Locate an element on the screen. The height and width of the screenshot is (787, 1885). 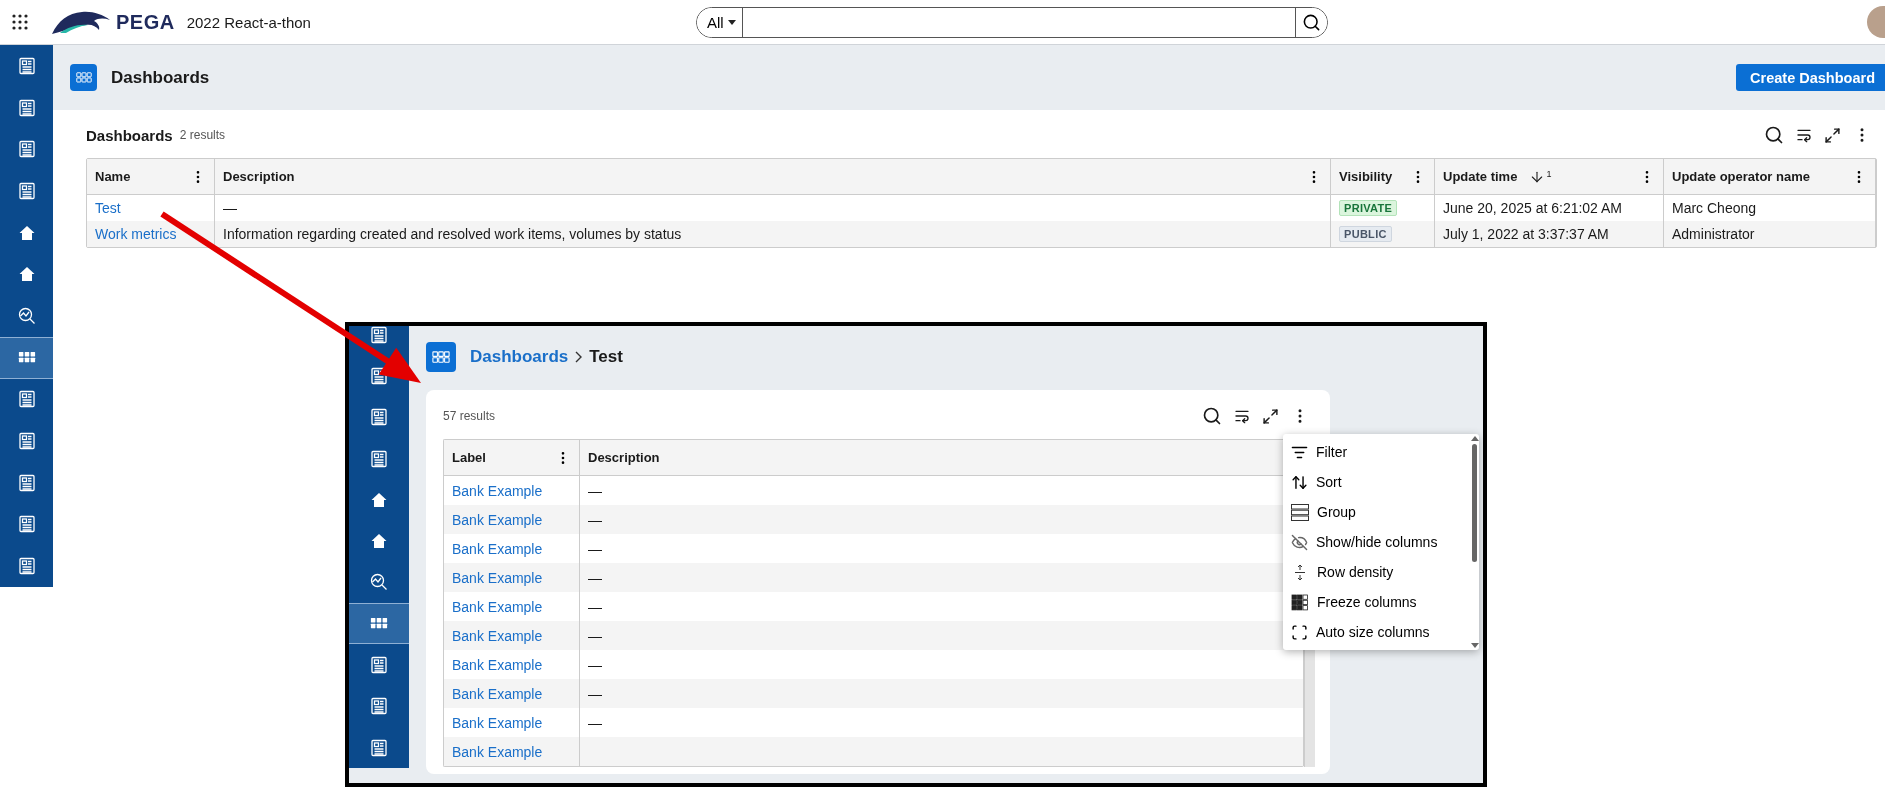
search-field: All is located at coordinates (1011, 22).